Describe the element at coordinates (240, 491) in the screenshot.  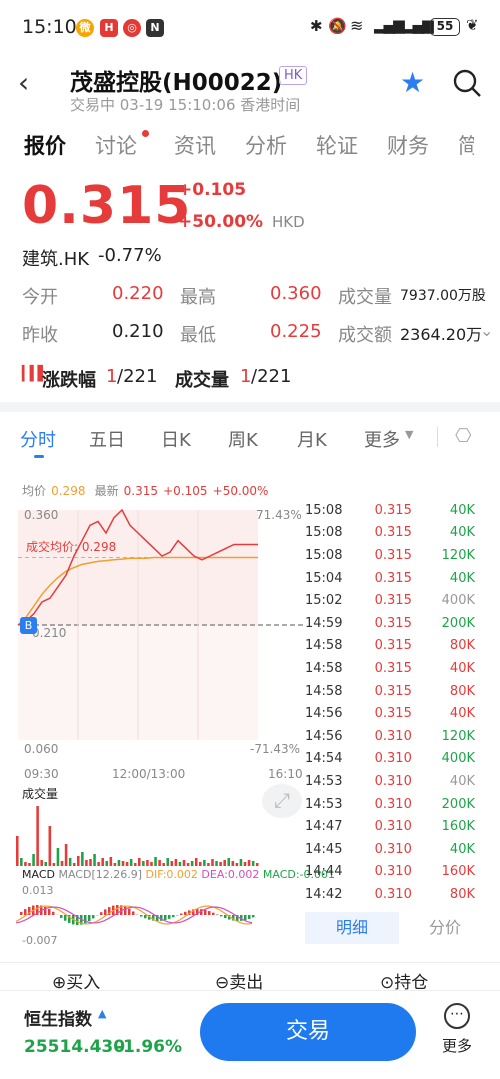
I see `latest-pct: +50.00%` at that location.